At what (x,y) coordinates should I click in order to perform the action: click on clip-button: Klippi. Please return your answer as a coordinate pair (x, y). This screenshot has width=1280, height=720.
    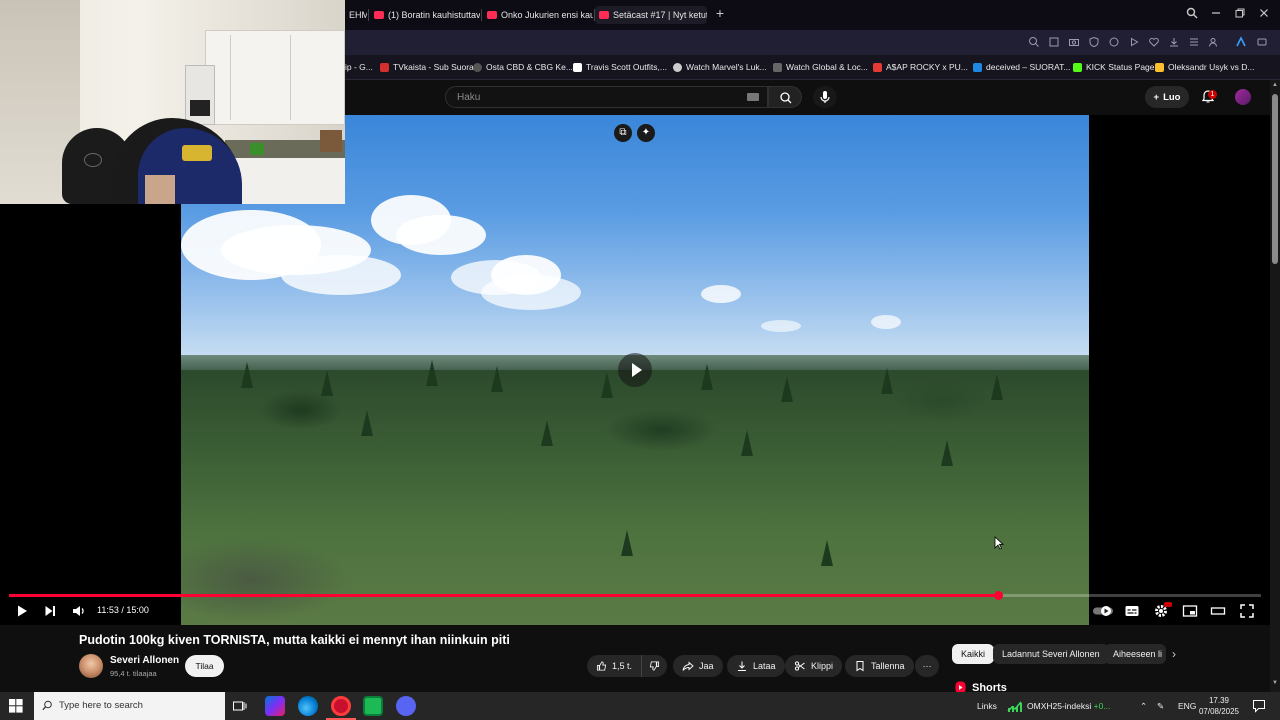
    Looking at the image, I should click on (814, 666).